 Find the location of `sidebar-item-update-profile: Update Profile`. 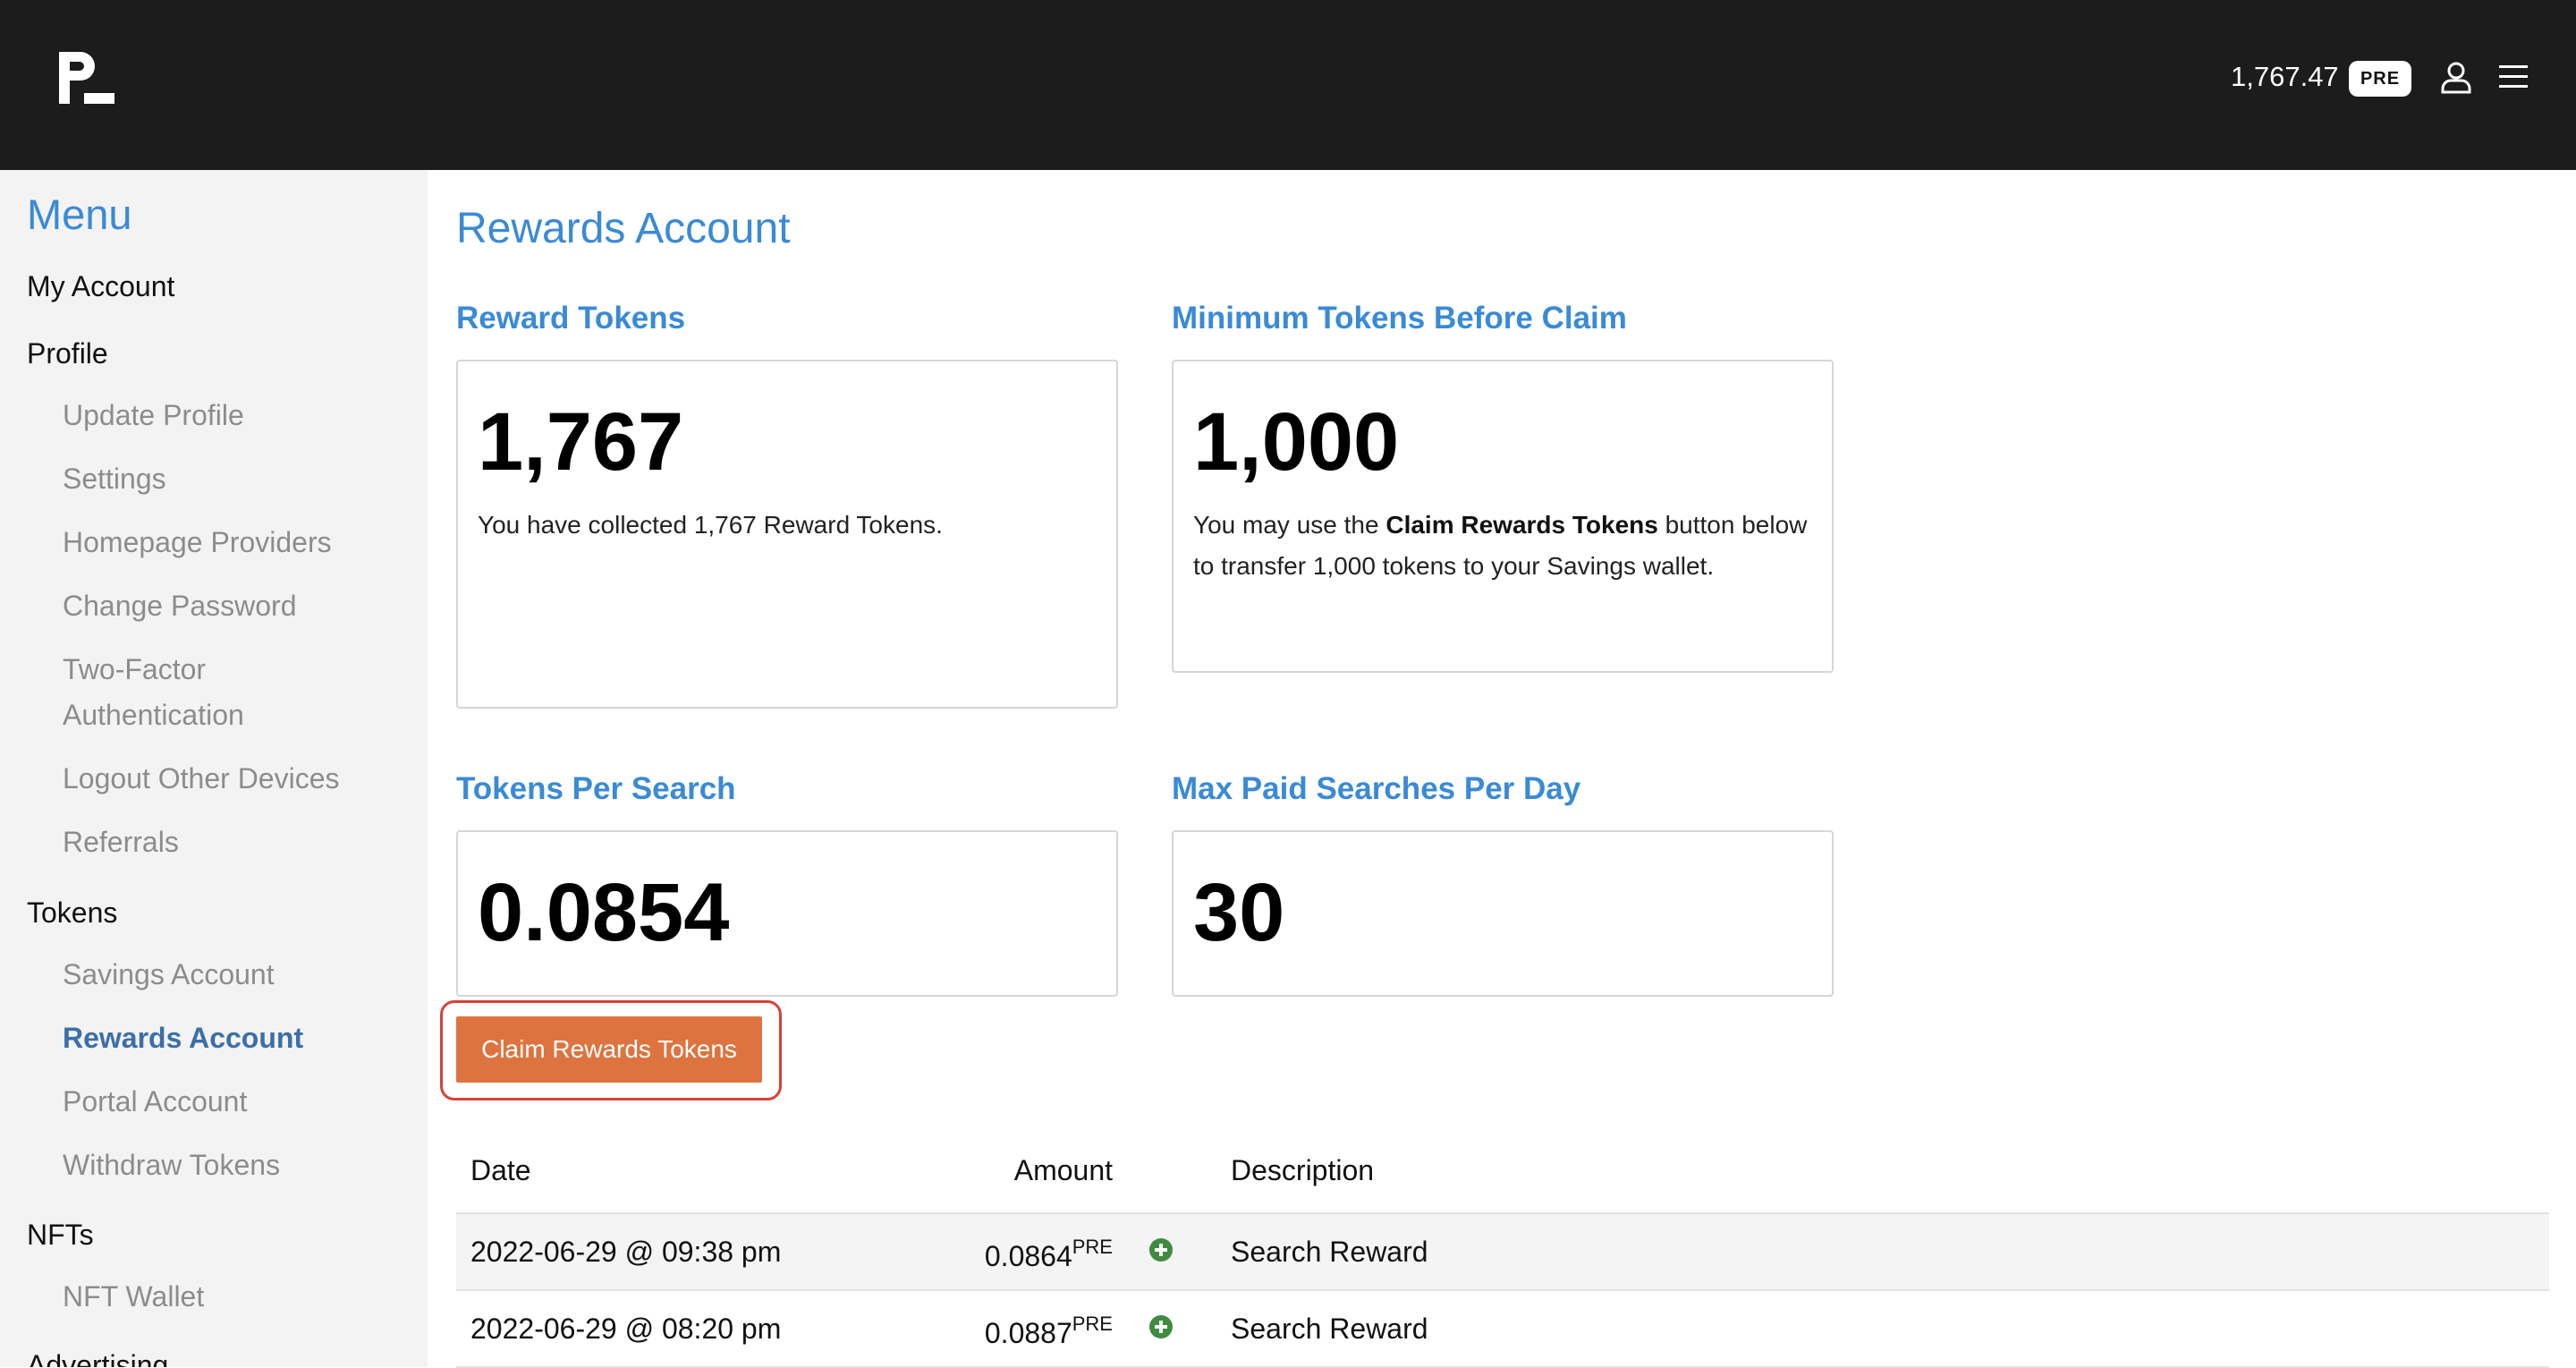

sidebar-item-update-profile: Update Profile is located at coordinates (153, 415).